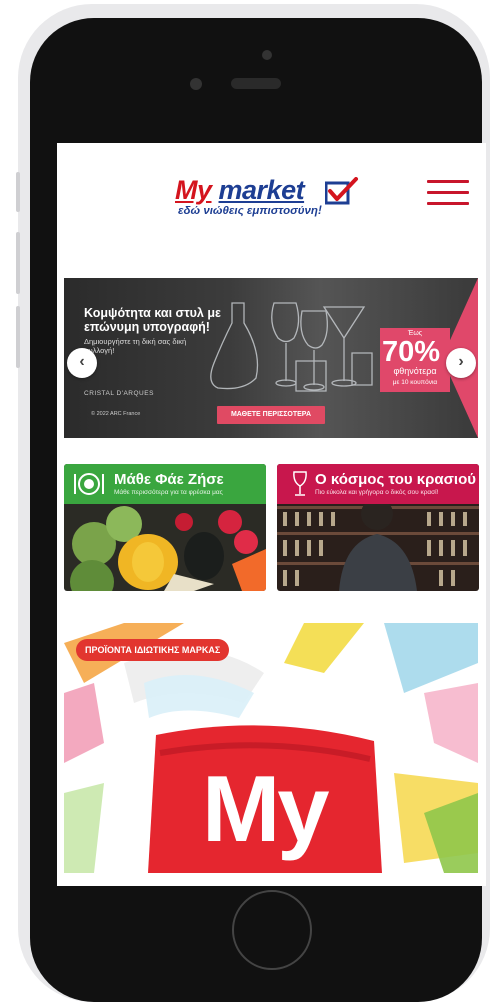  Describe the element at coordinates (168, 492) in the screenshot. I see `tile-subtitle: Μάθε περισσότερα για τα φρέσκα μας` at that location.